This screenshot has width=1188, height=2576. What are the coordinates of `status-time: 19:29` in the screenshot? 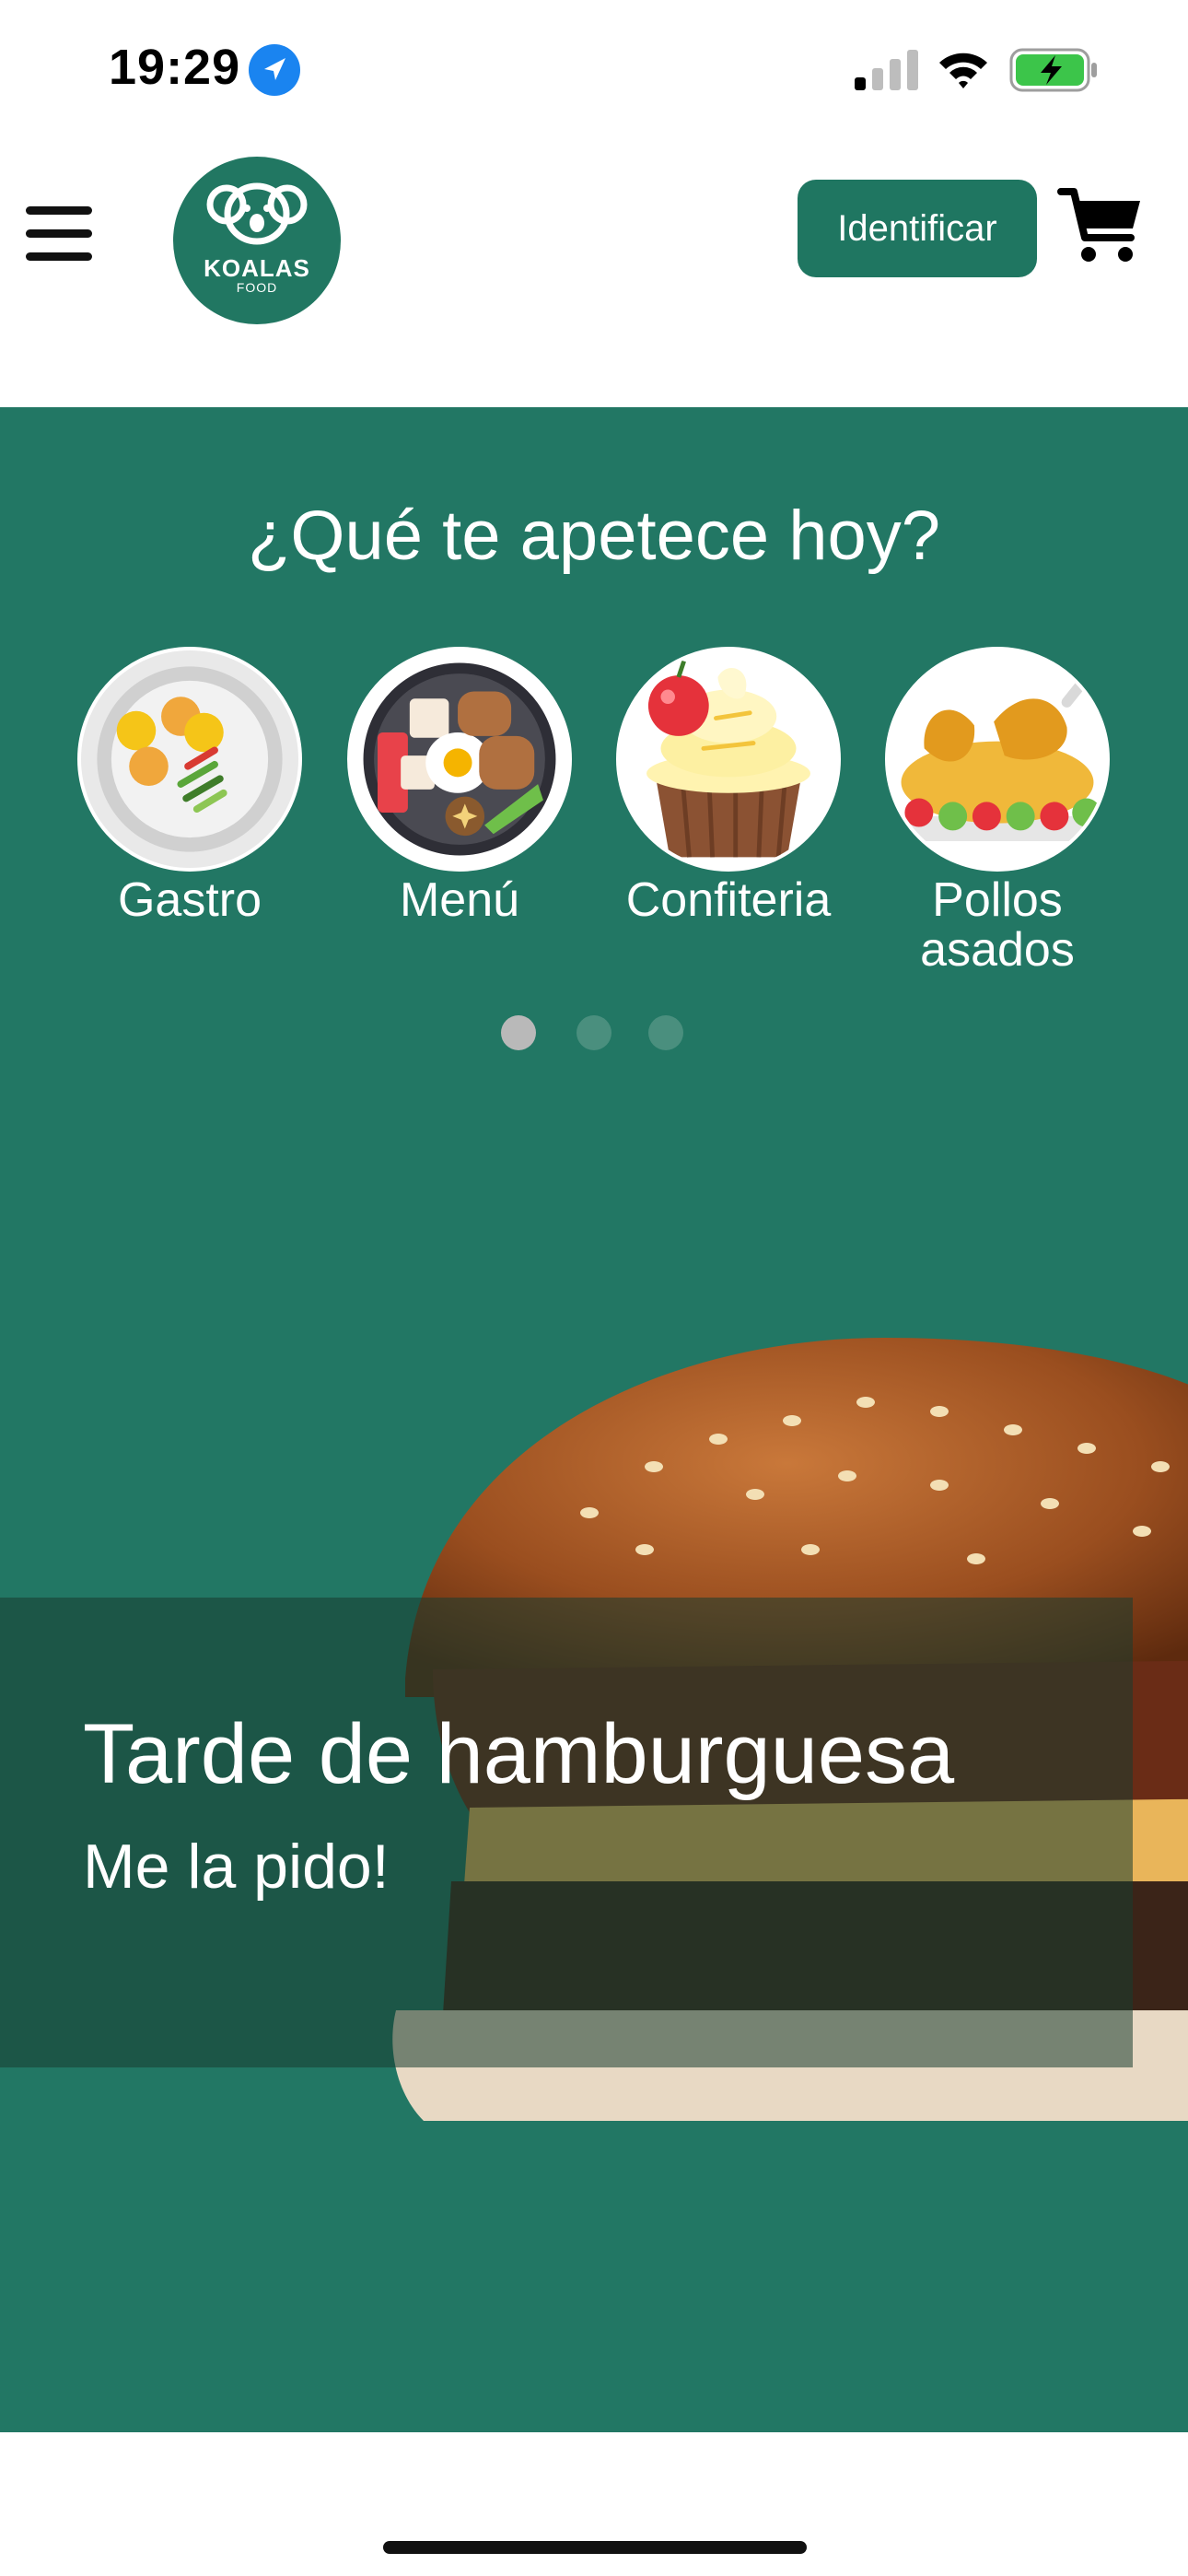 It's located at (175, 67).